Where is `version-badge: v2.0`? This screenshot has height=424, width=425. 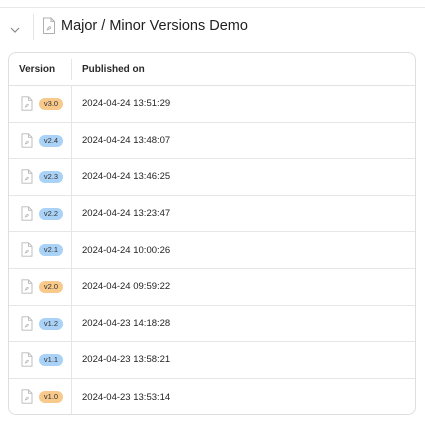
version-badge: v2.0 is located at coordinates (51, 286).